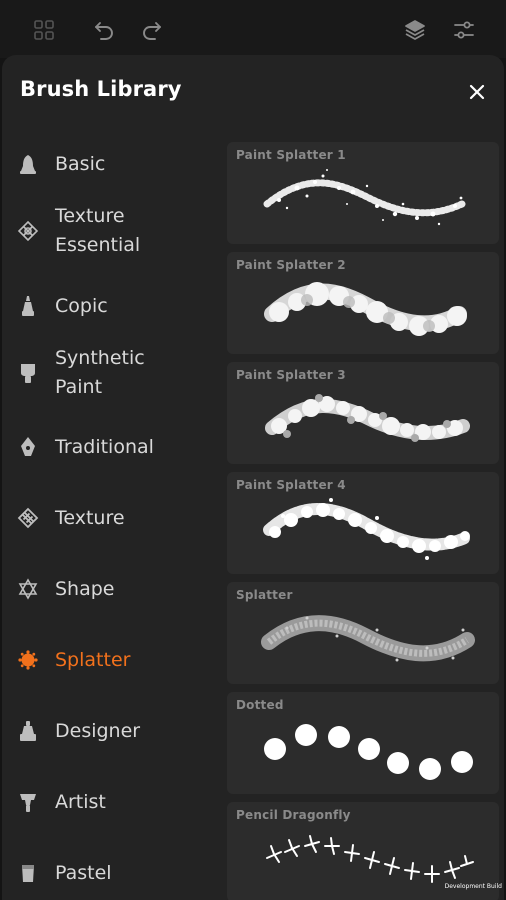 The image size is (506, 900). I want to click on redo-icon, so click(152, 31).